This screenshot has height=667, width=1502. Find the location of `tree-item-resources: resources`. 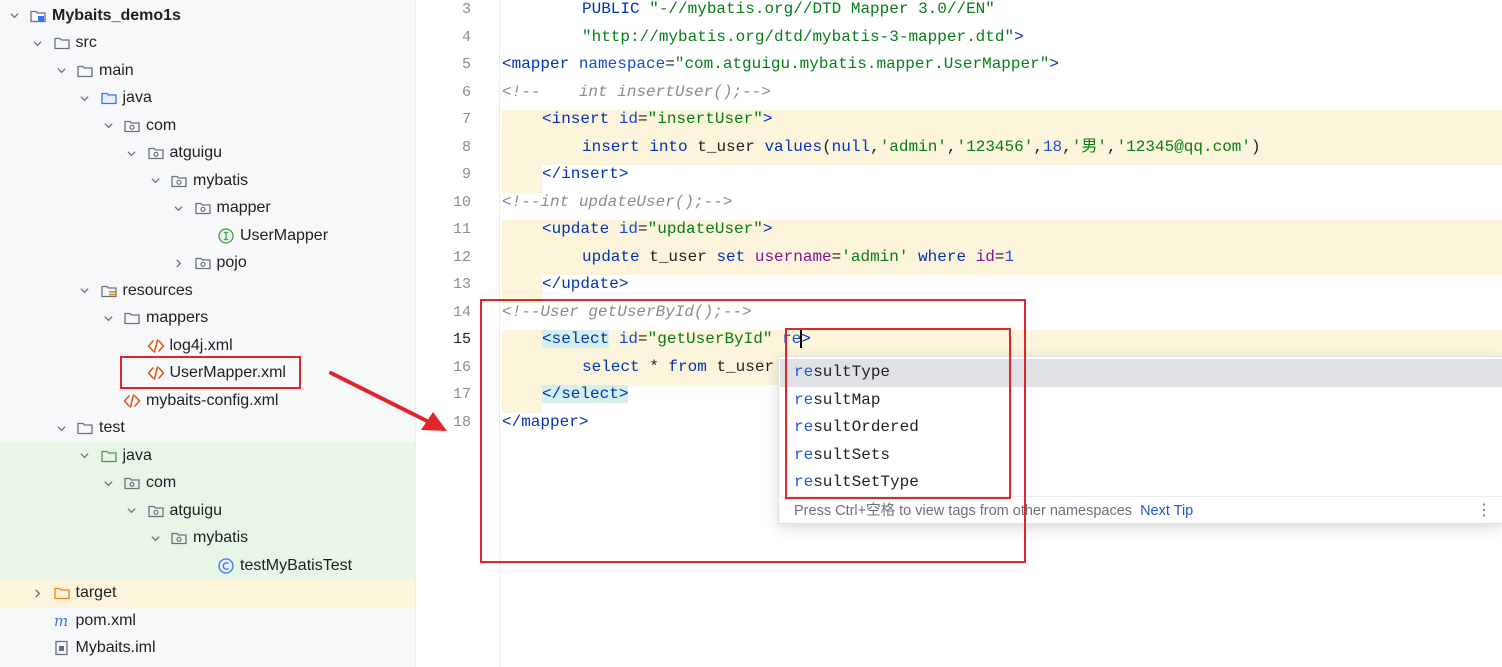

tree-item-resources: resources is located at coordinates (207, 291).